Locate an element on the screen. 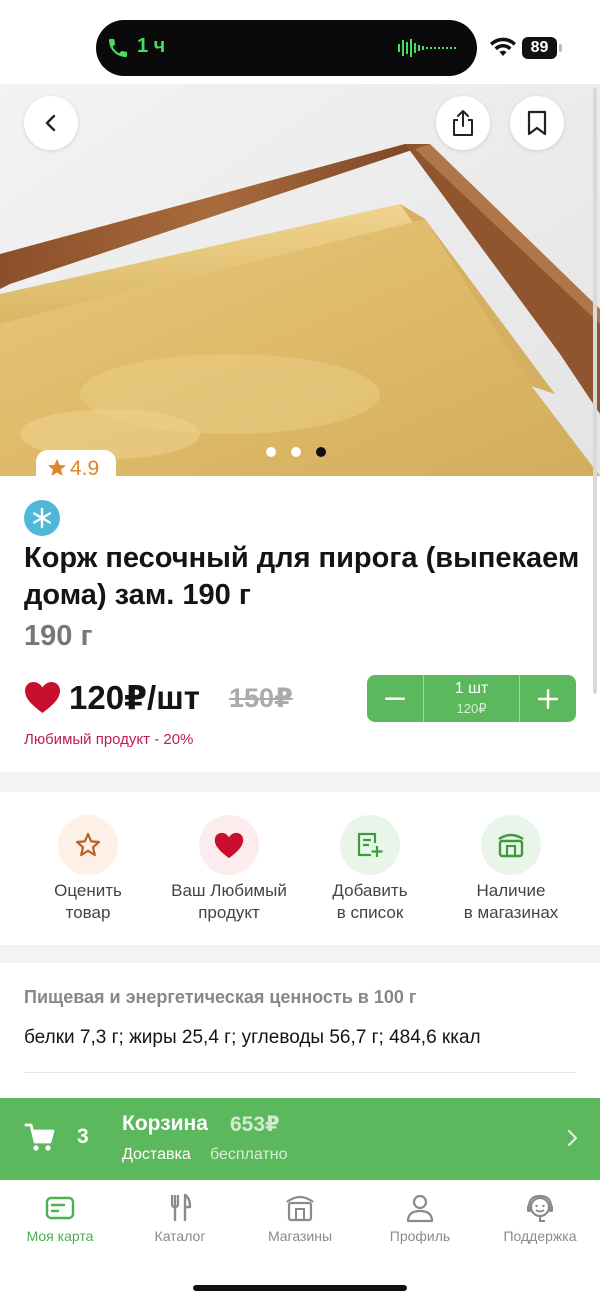  store-circle is located at coordinates (511, 845).